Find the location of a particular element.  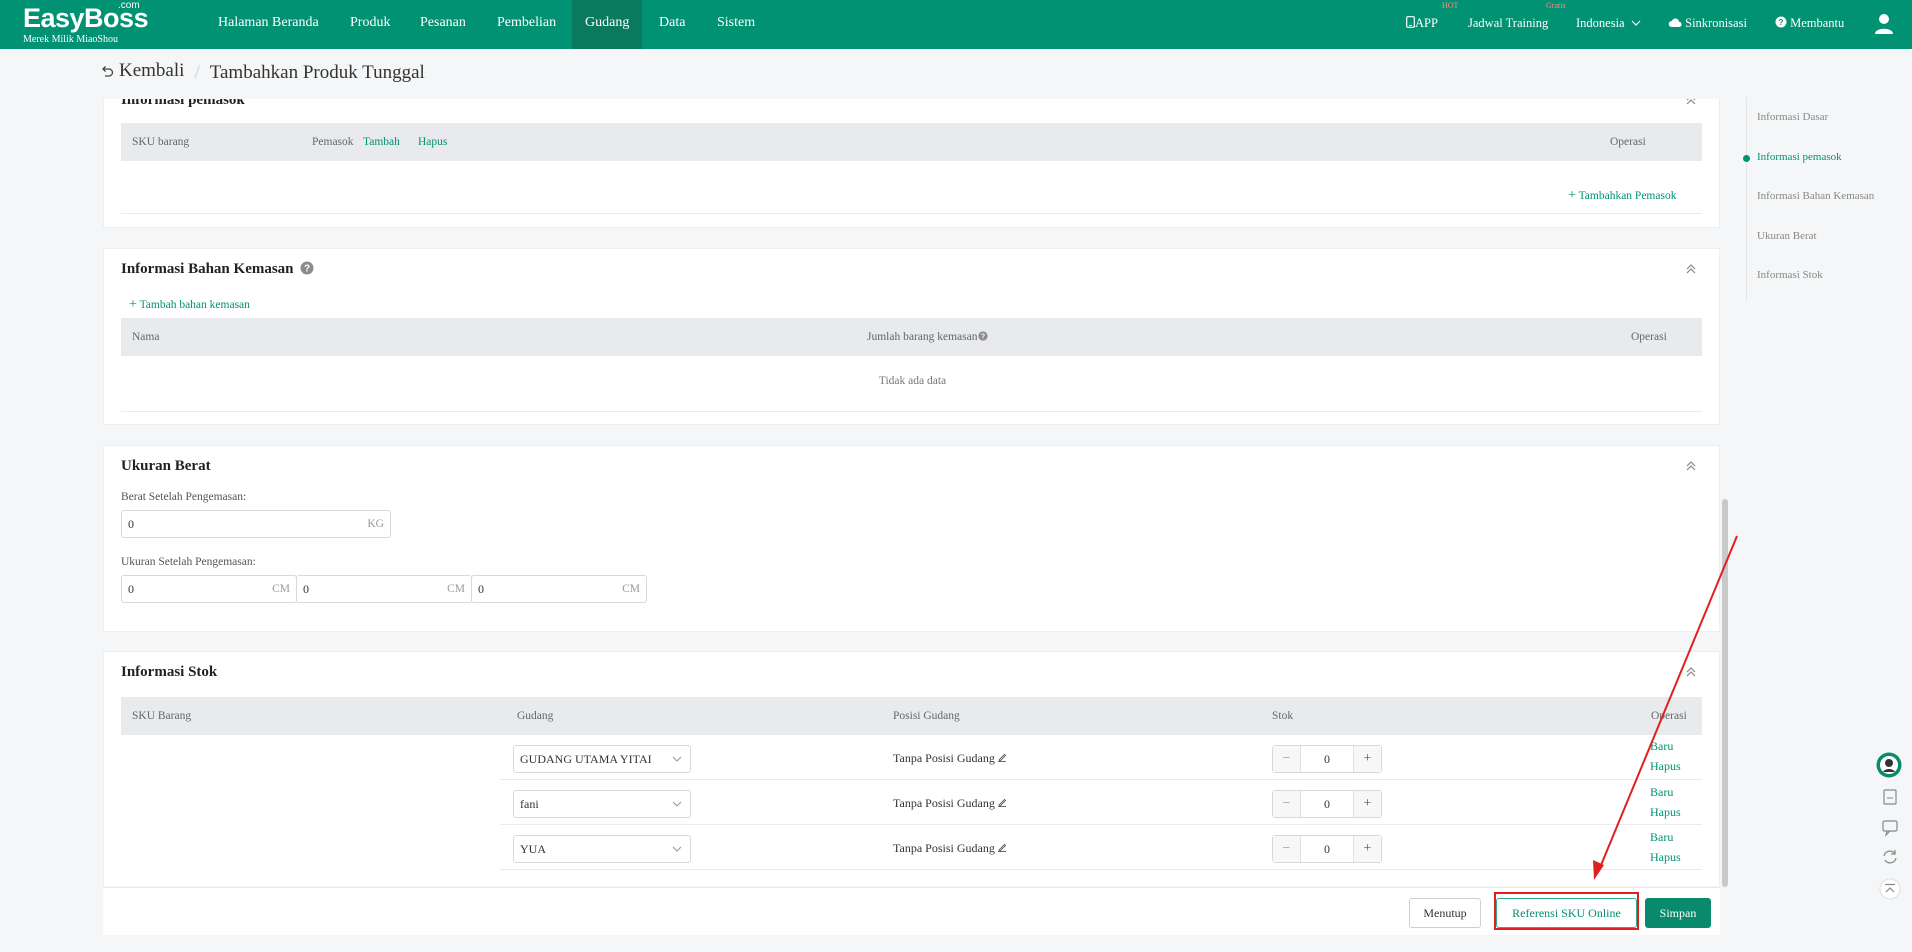

height-input: 0 CM is located at coordinates (559, 589).